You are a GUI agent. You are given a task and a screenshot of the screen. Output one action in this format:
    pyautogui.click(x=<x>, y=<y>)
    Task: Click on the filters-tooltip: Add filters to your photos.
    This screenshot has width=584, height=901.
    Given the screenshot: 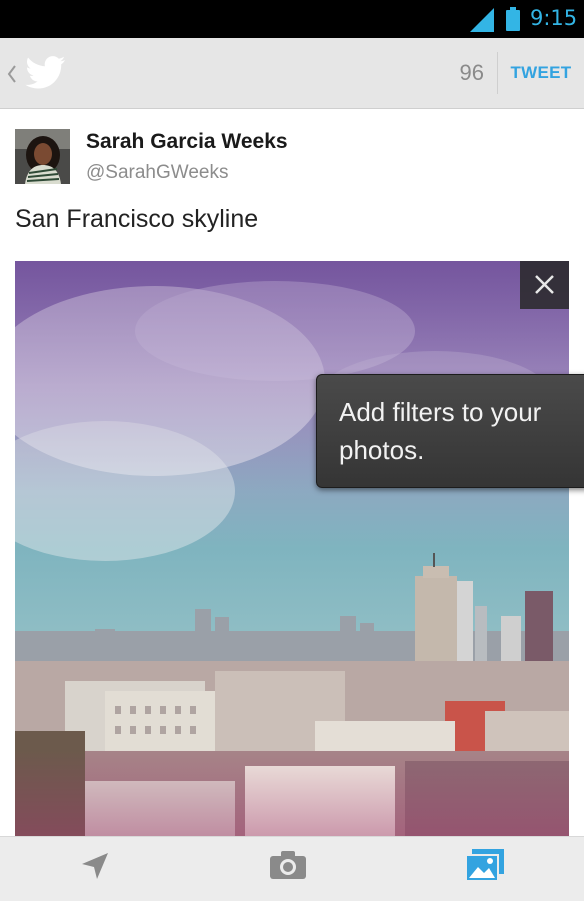 What is the action you would take?
    pyautogui.click(x=450, y=431)
    